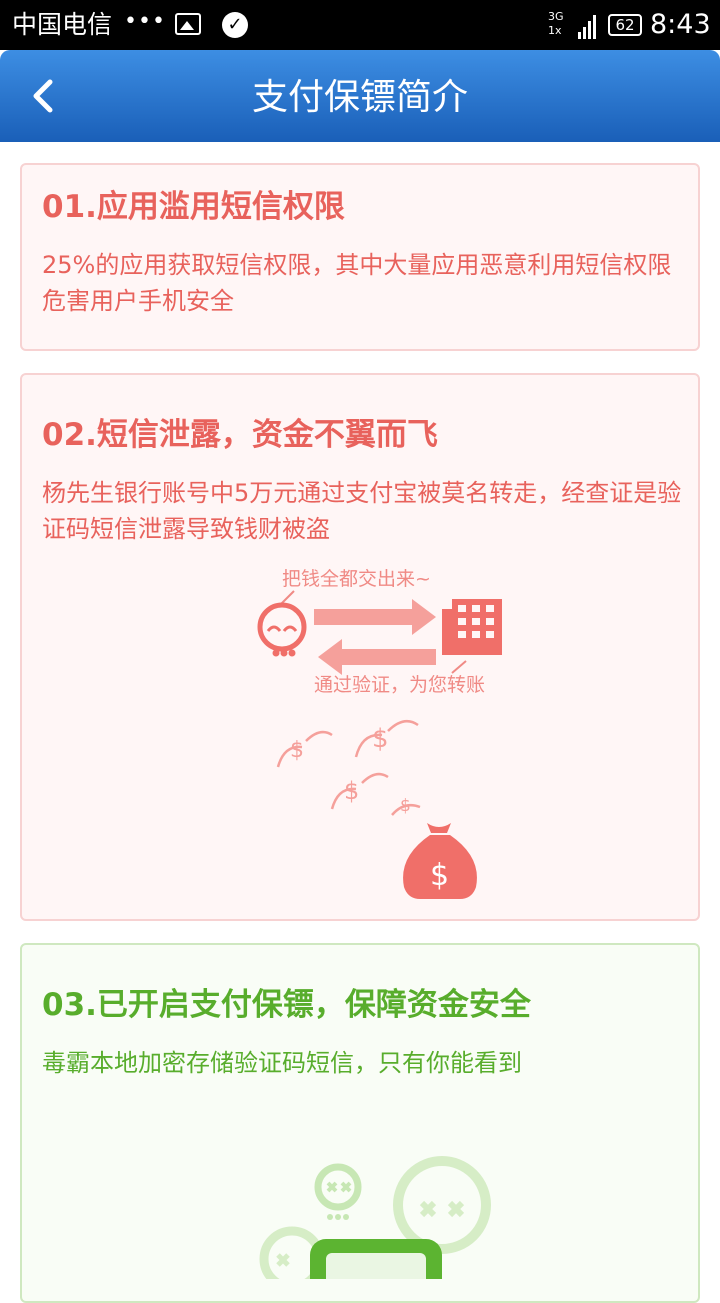 This screenshot has height=1303, width=720. I want to click on flying-money-icon: $ $ $ $, so click(348, 767).